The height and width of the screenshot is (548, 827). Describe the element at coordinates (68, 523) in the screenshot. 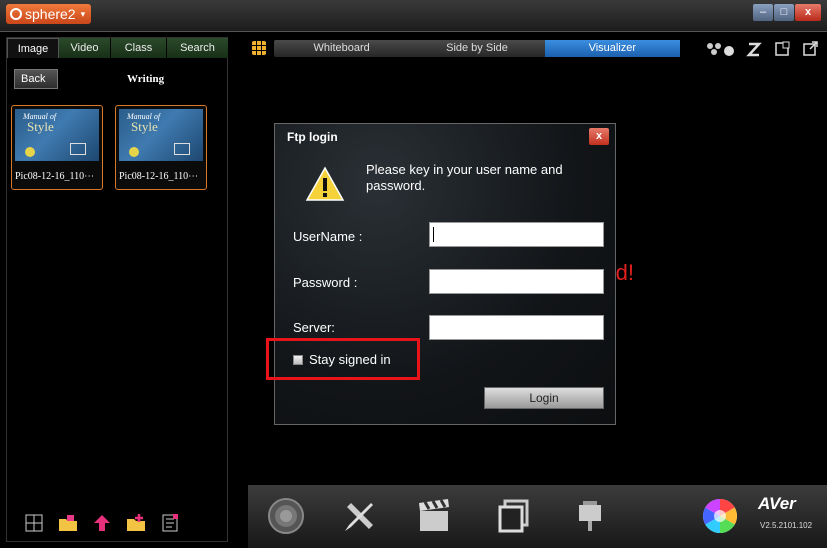

I see `folder-icon` at that location.